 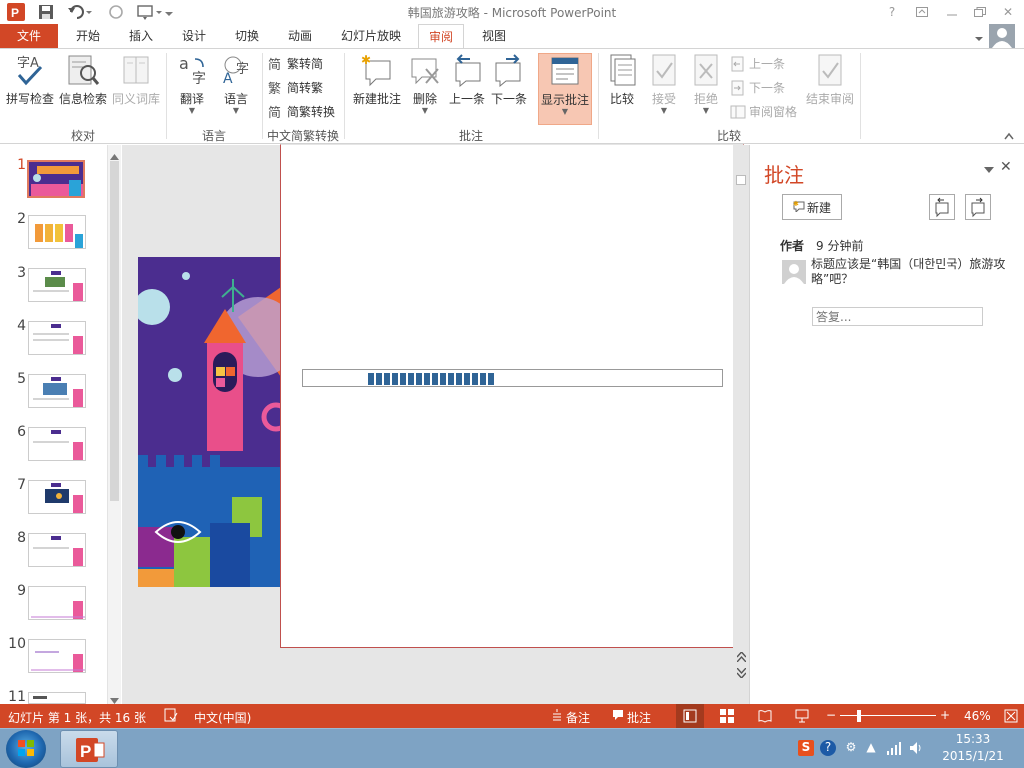 I want to click on end-review-button: 结束审阅, so click(x=830, y=80).